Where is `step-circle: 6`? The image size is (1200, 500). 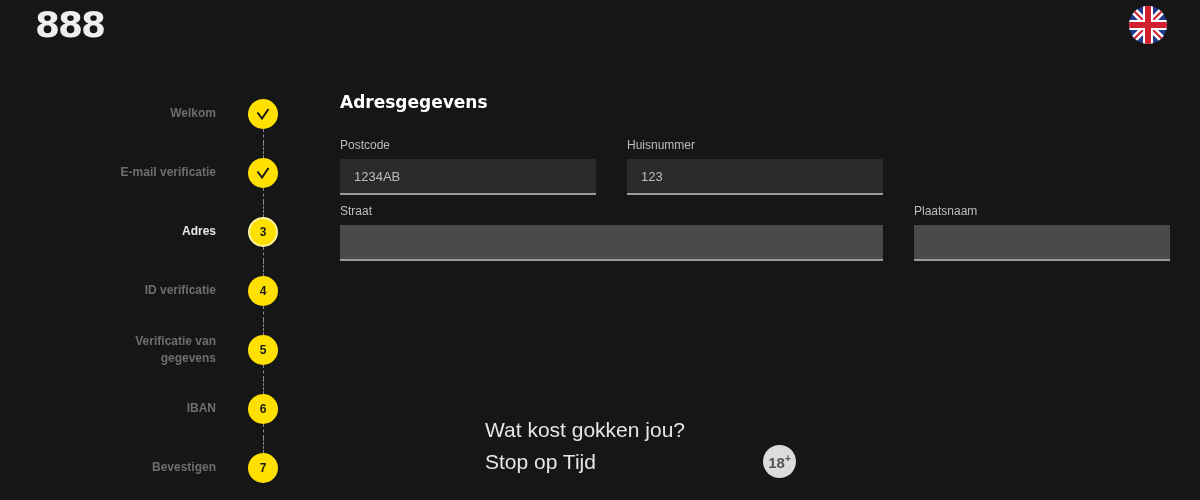 step-circle: 6 is located at coordinates (263, 408).